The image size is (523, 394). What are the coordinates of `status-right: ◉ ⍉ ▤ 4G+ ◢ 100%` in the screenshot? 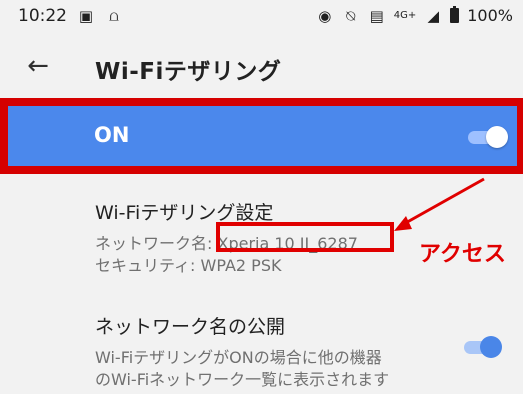 It's located at (414, 15).